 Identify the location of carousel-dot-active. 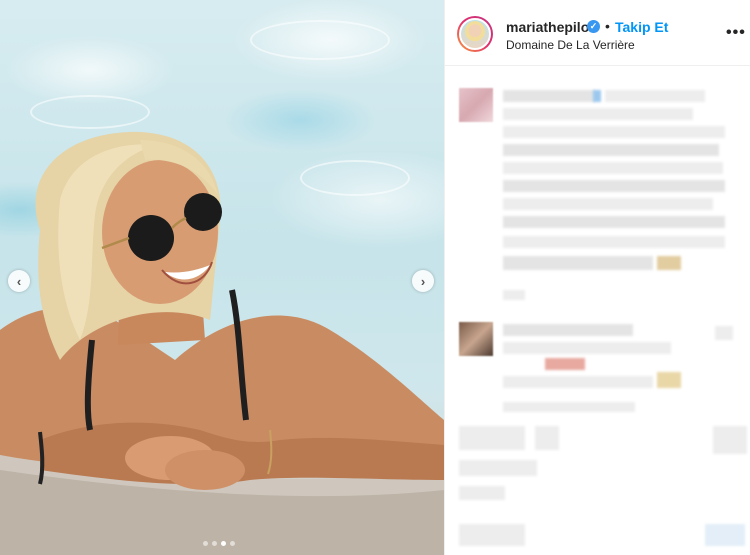
(223, 543).